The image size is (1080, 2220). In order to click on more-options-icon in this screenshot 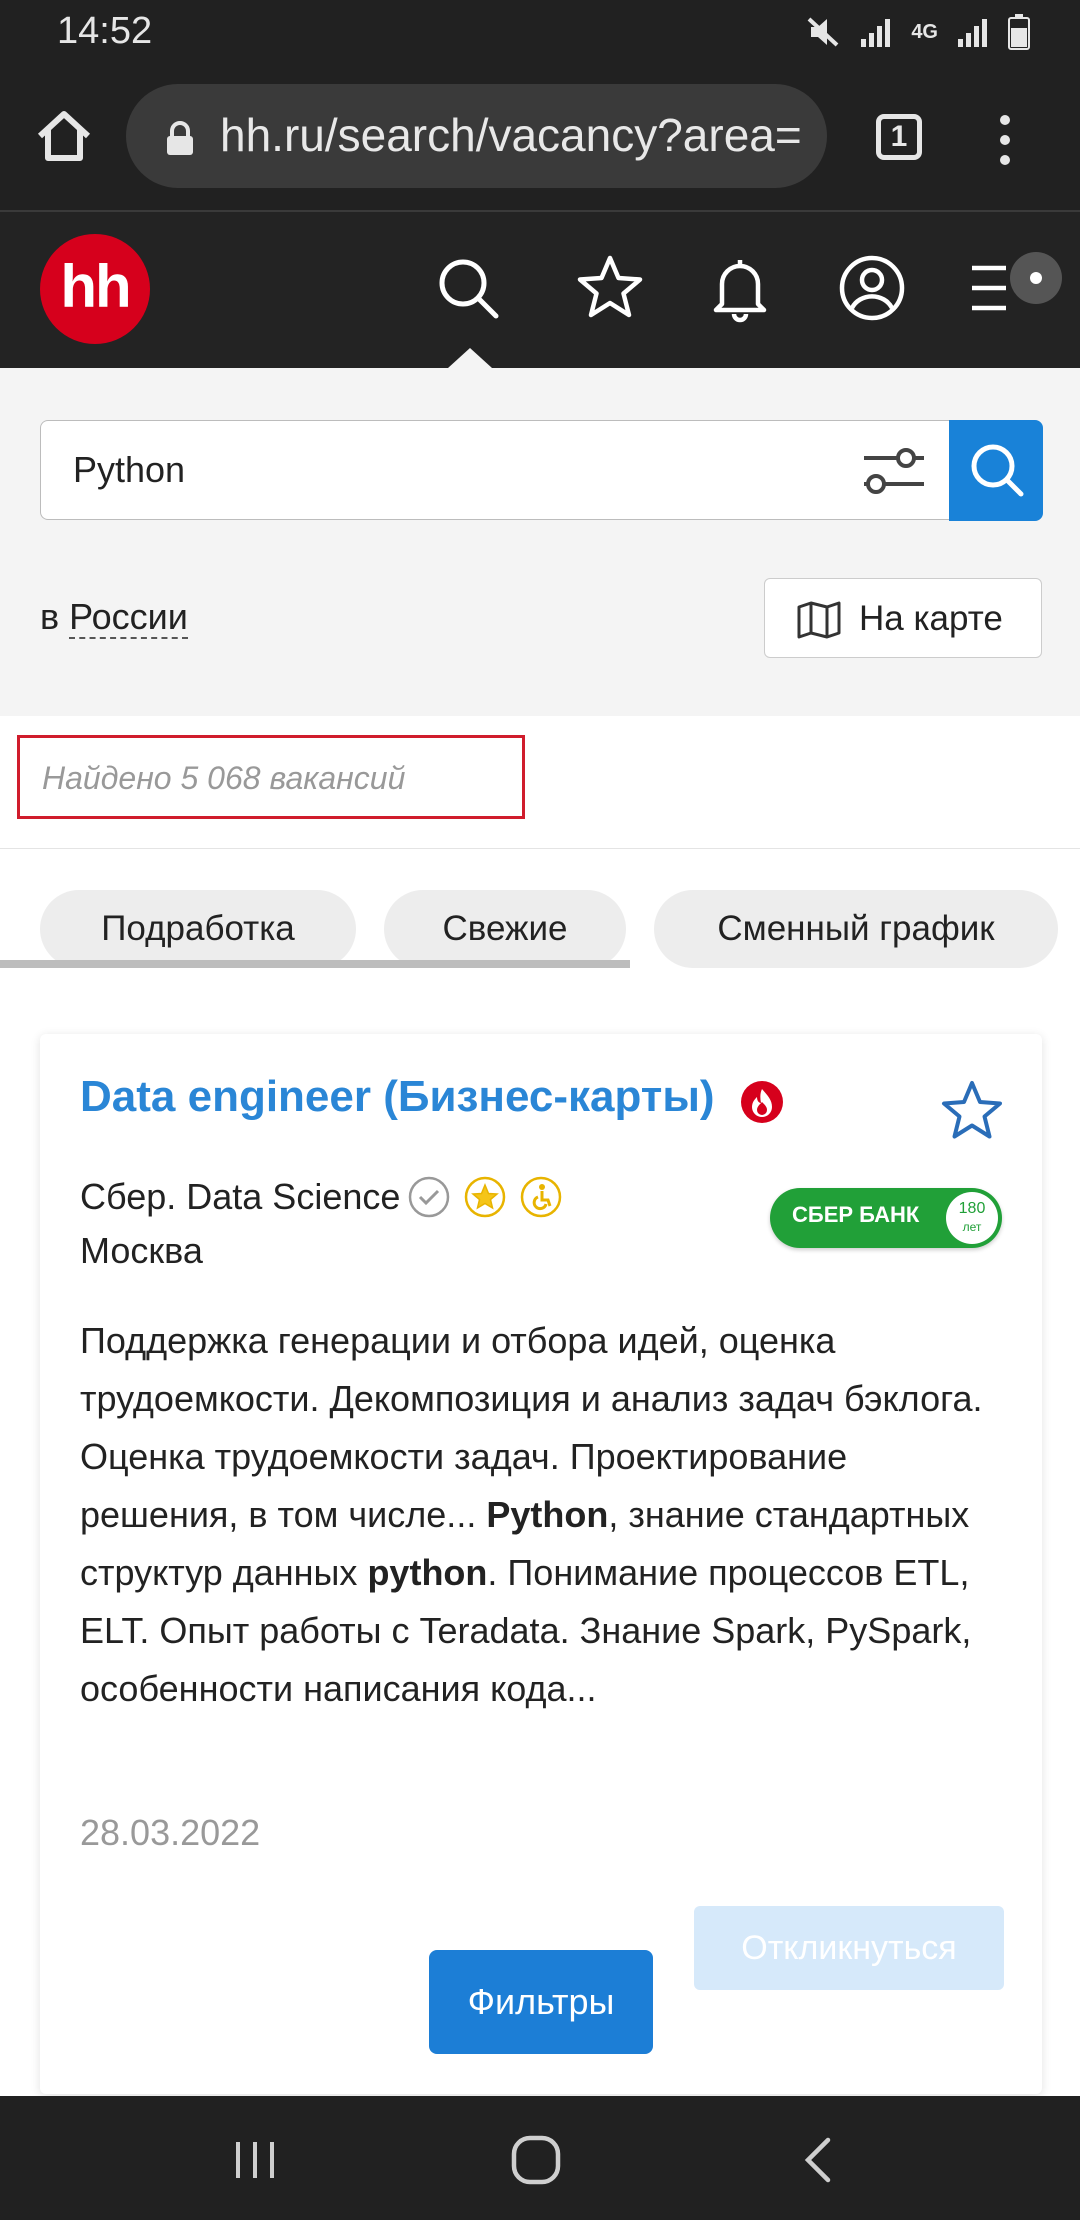, I will do `click(1005, 140)`.